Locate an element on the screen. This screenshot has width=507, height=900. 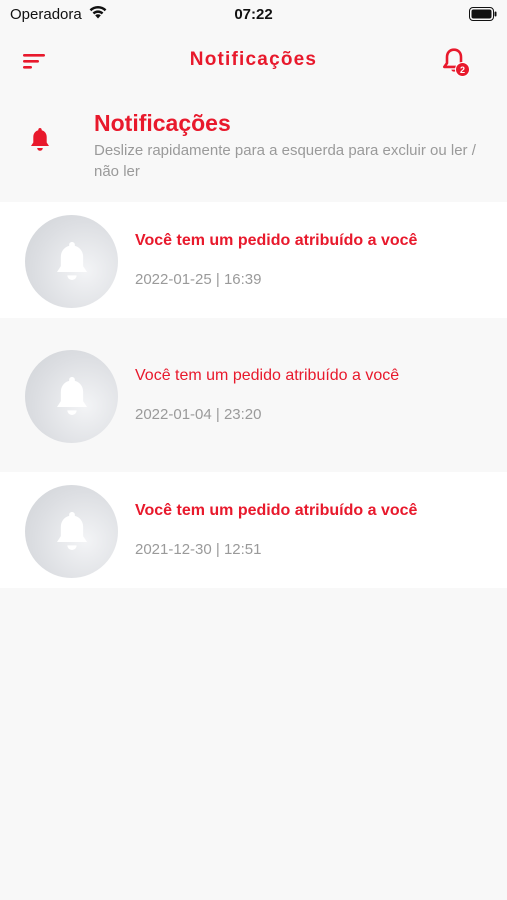
page-title: Notificações is located at coordinates (253, 59).